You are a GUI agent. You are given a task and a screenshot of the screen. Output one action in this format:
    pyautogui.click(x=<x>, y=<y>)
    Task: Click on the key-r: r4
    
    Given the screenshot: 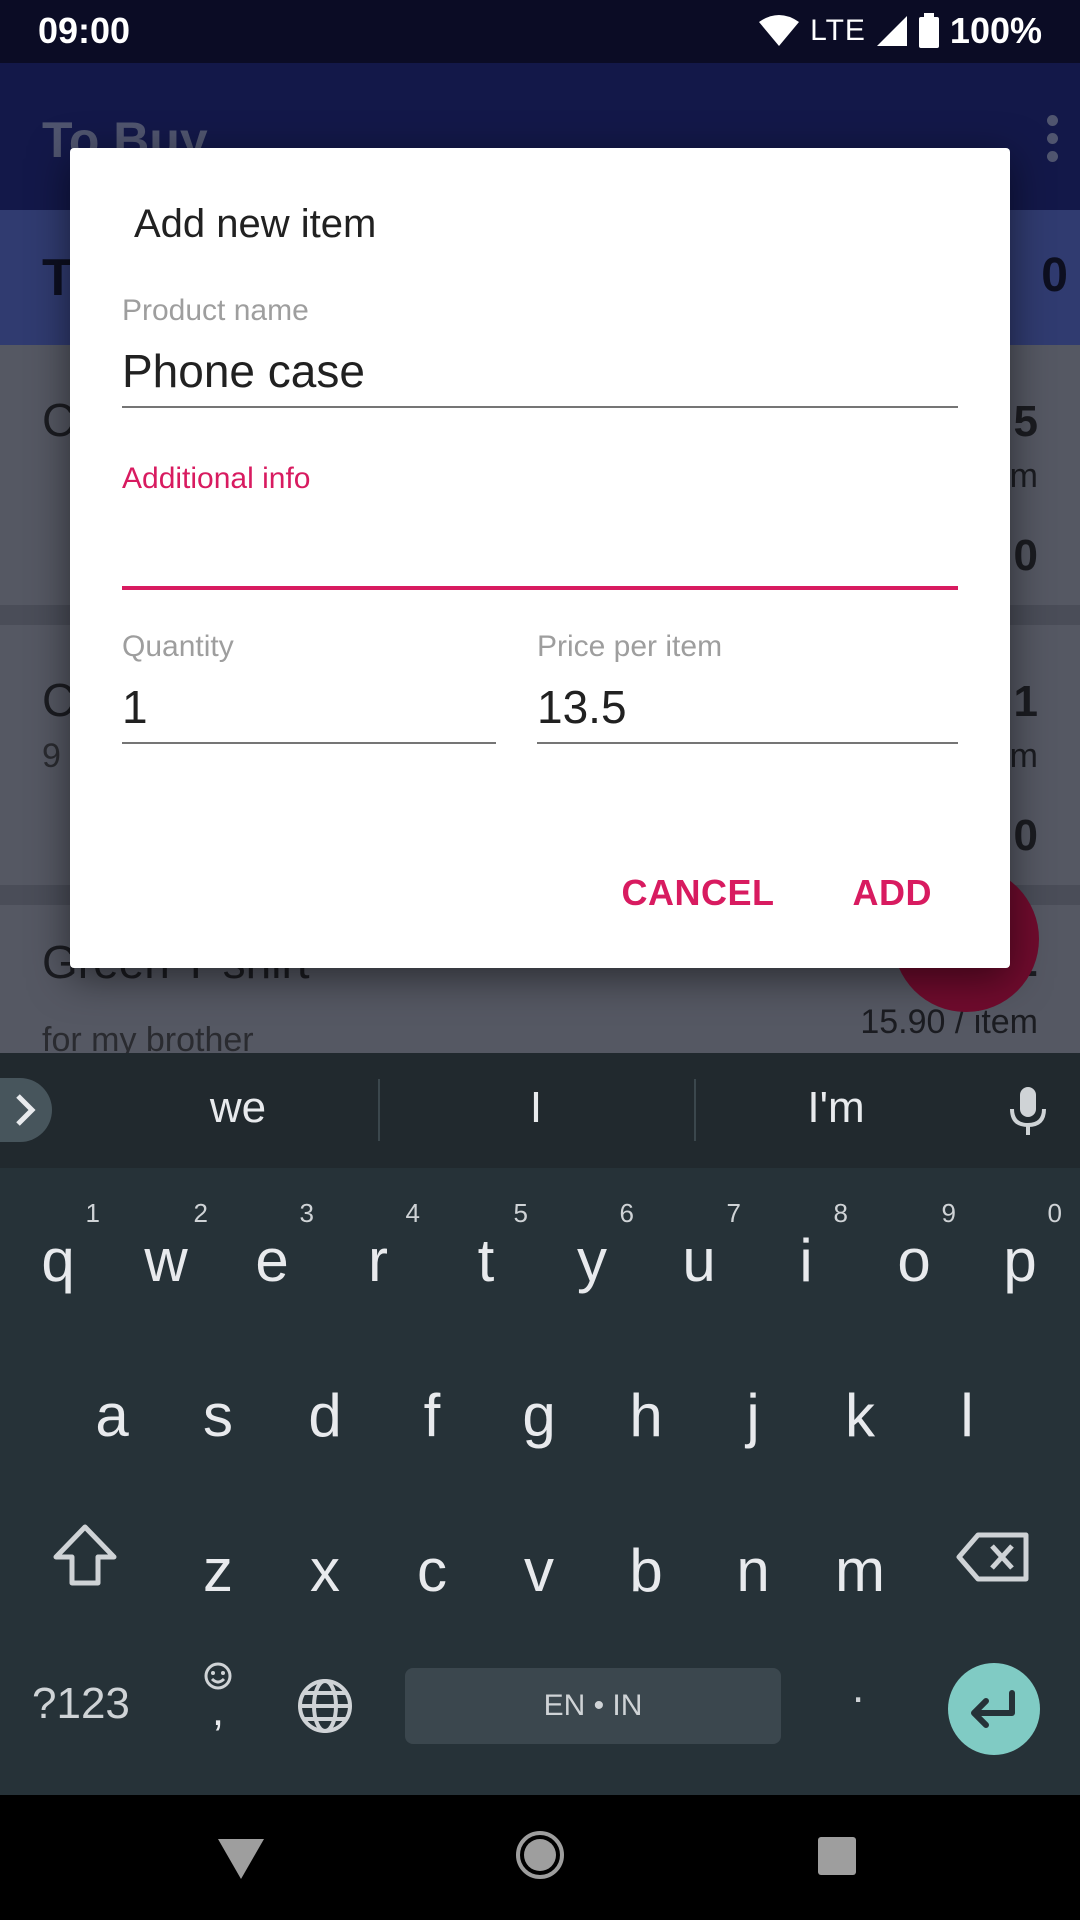 What is the action you would take?
    pyautogui.click(x=378, y=1253)
    